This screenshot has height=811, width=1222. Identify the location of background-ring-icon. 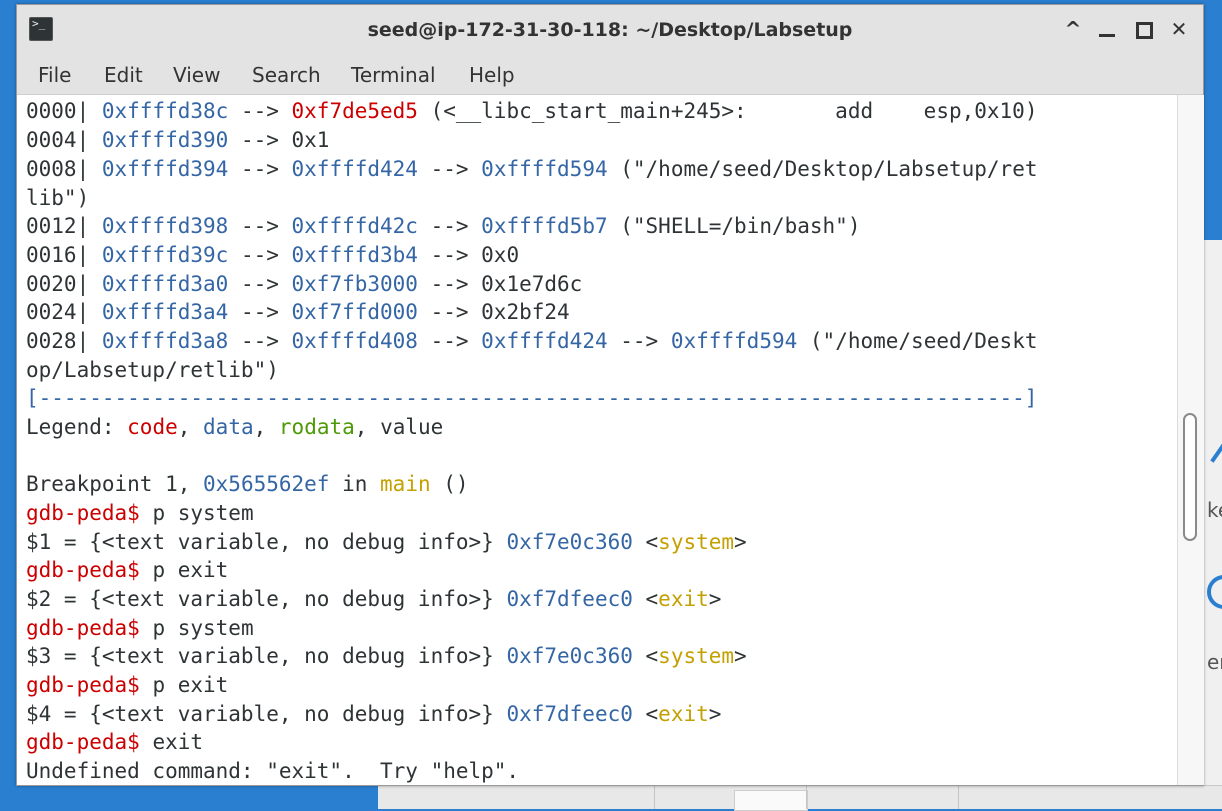
(1214, 592).